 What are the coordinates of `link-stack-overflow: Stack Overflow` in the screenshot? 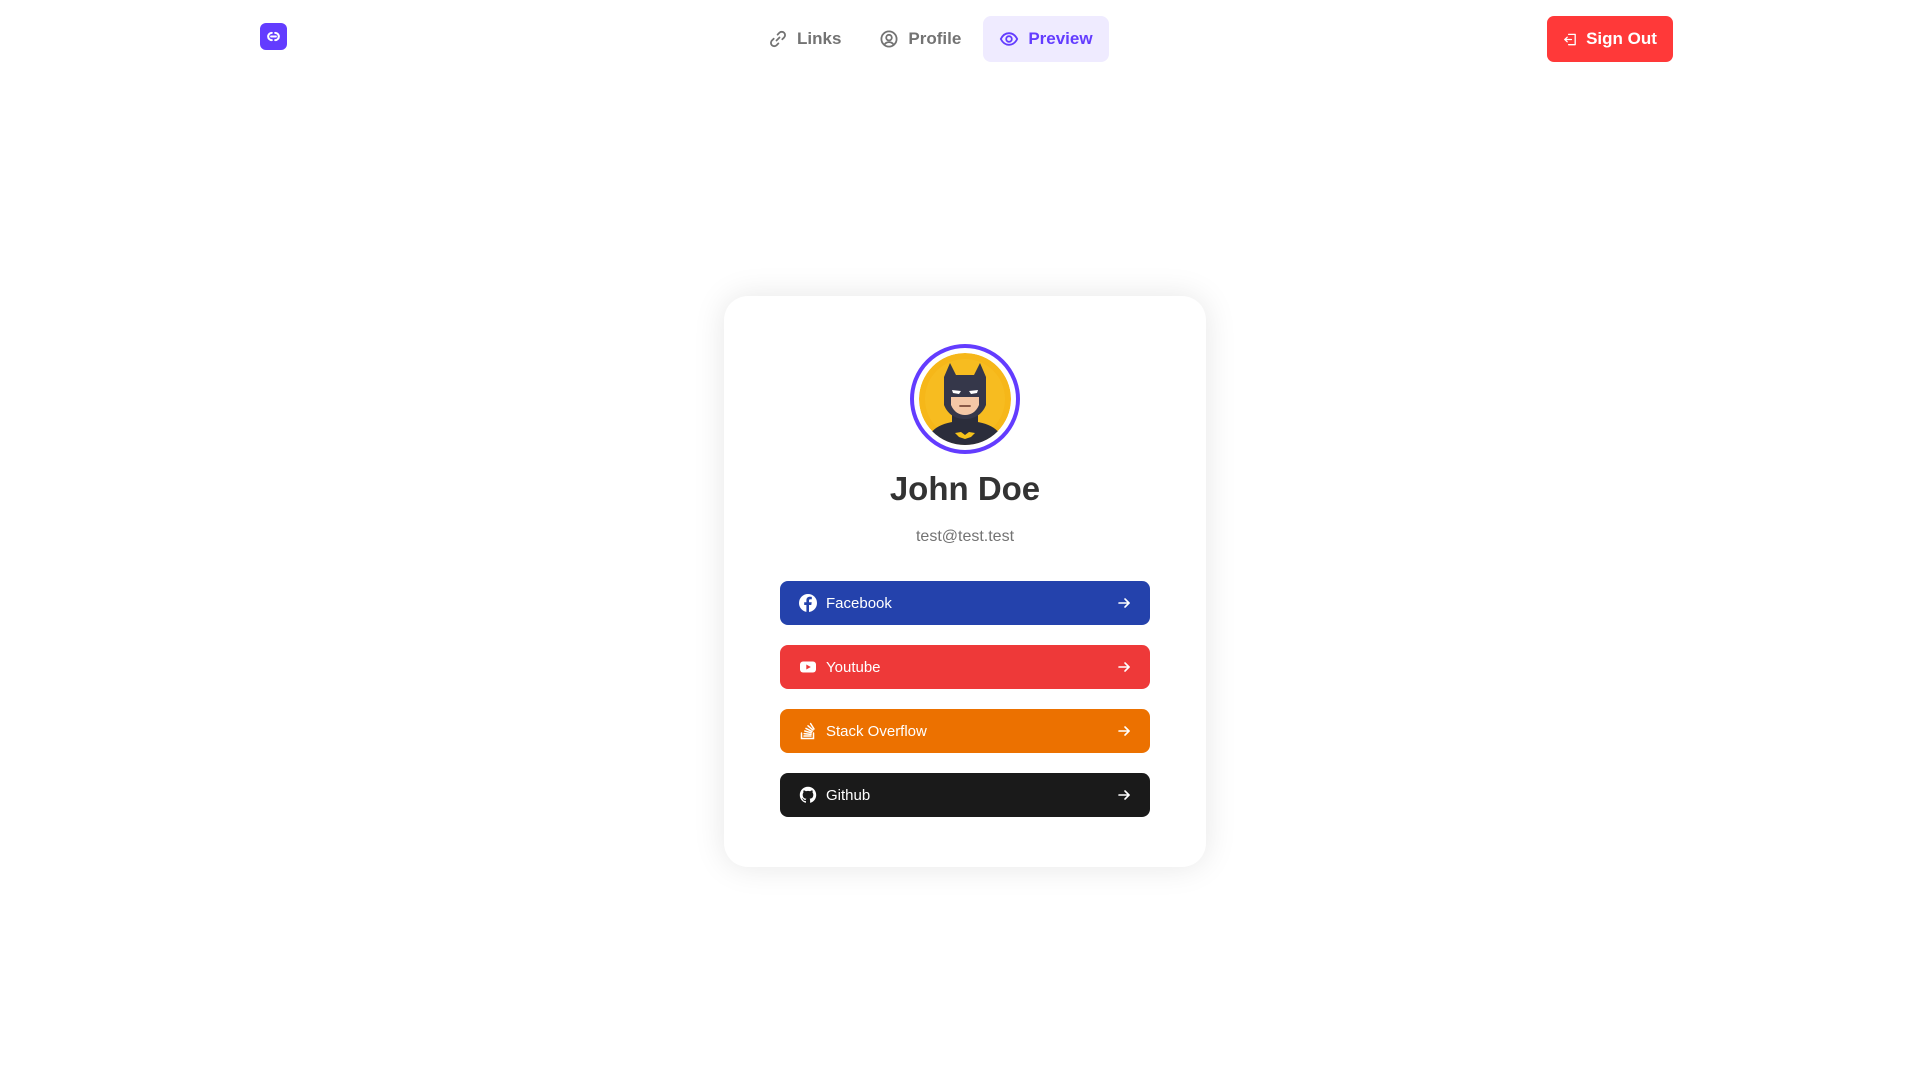 It's located at (965, 731).